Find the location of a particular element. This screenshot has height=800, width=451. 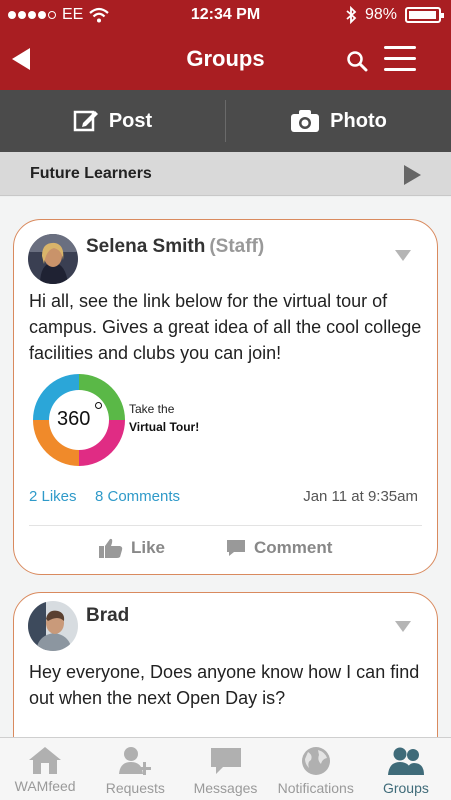

compose-bar: Post Photo is located at coordinates (225, 121).